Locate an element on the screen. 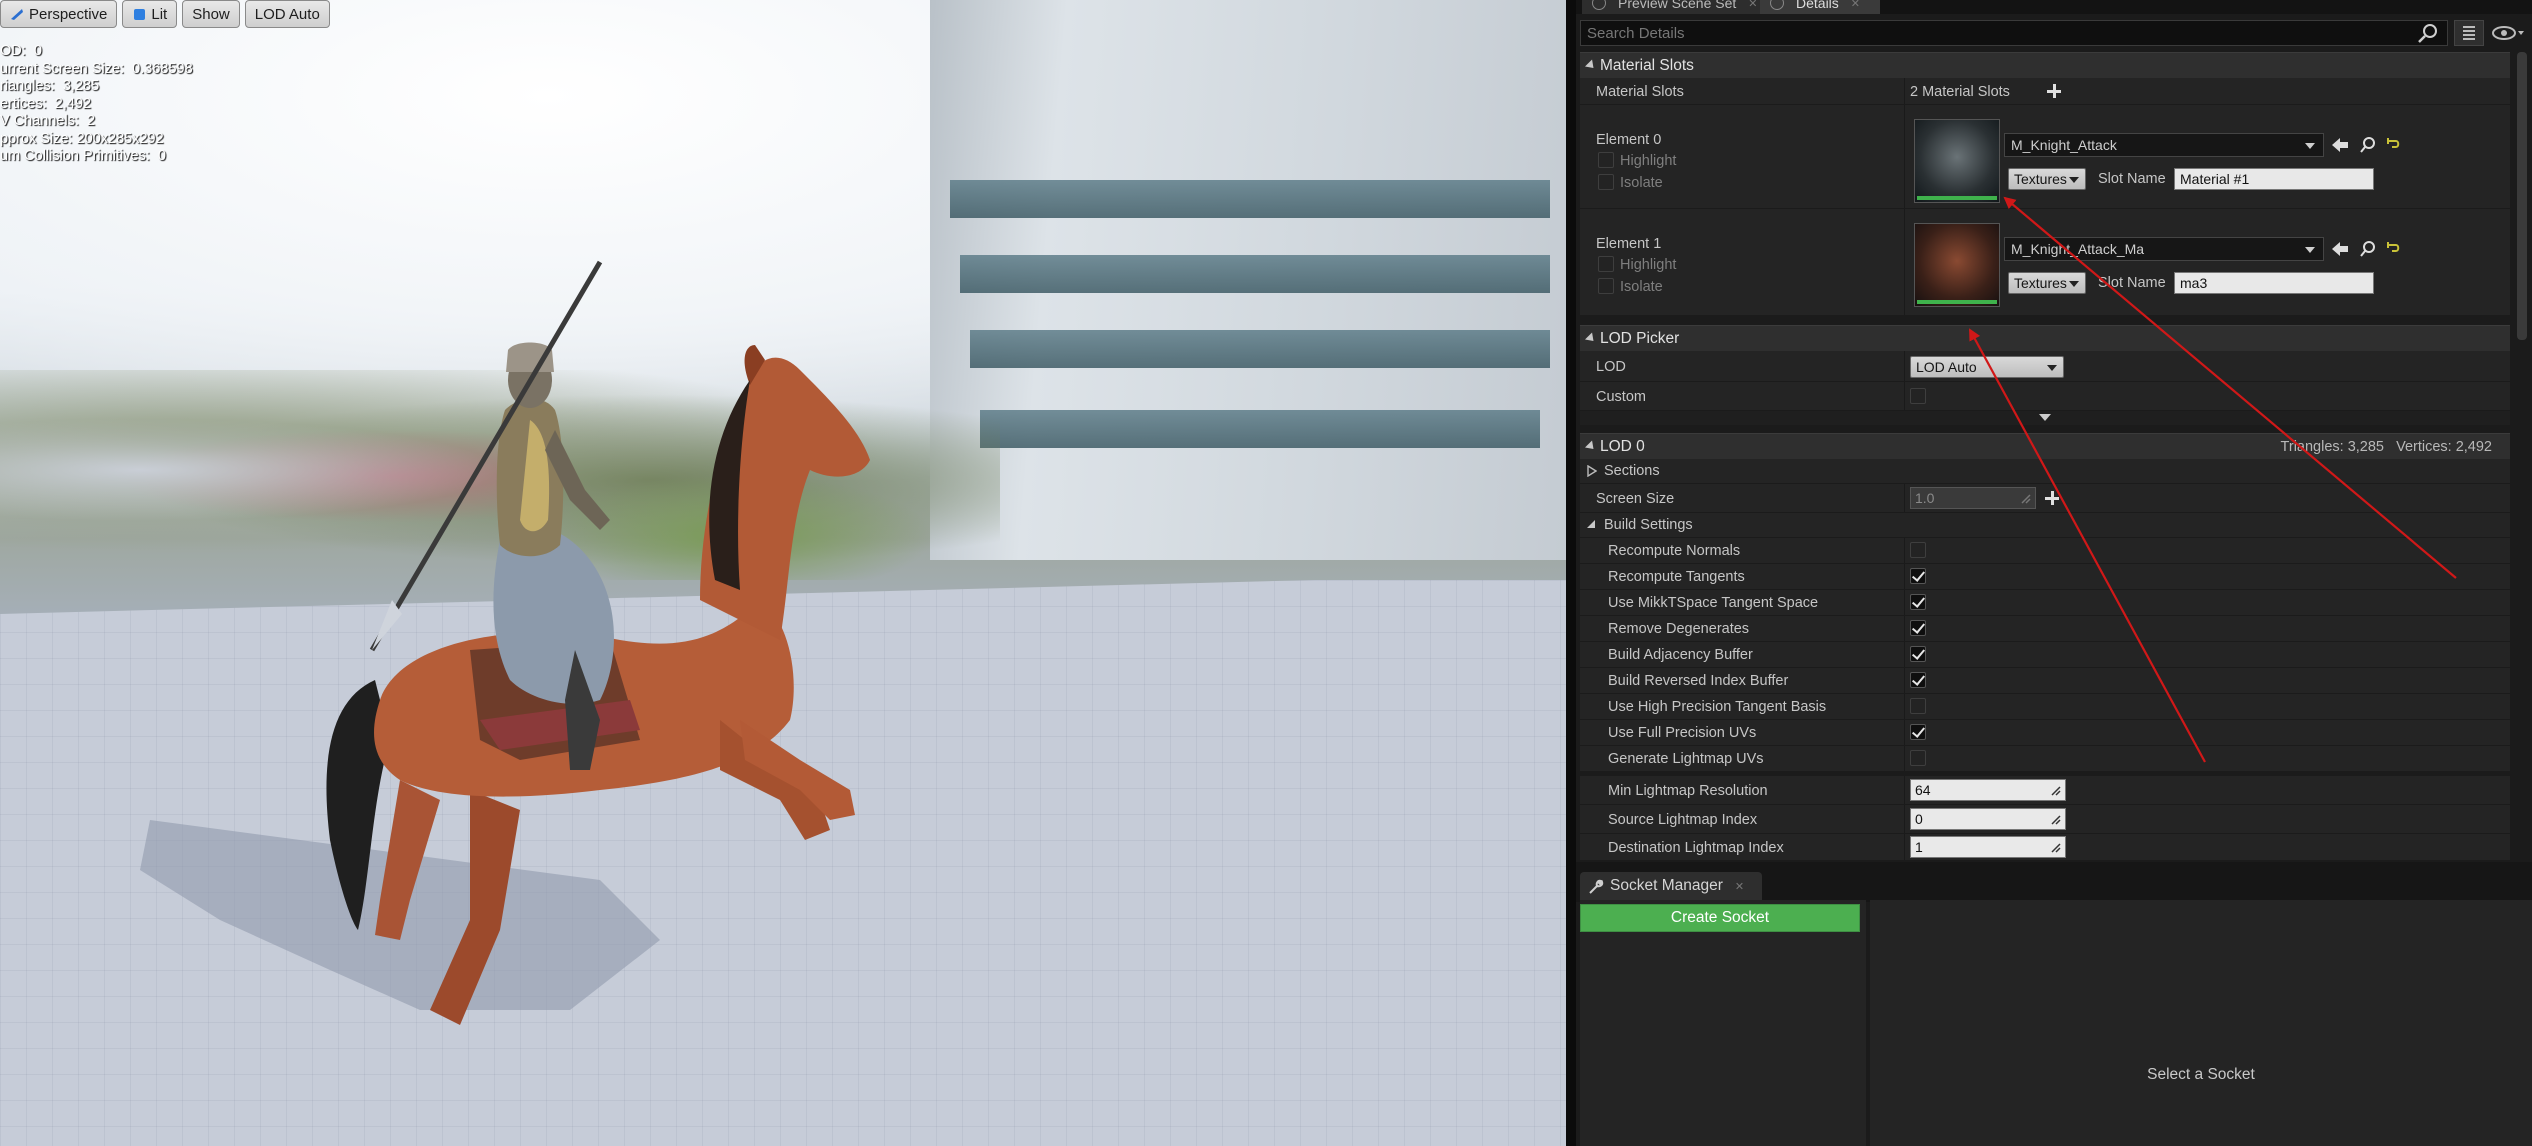  create-socket-button: Create Socket is located at coordinates (1720, 918).